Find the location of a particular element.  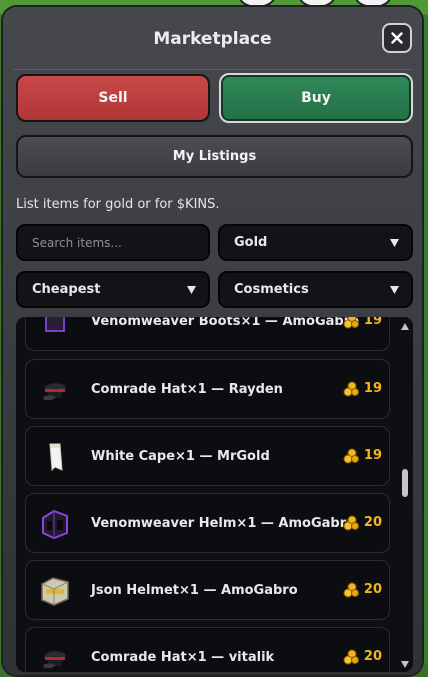

panel-header: Marketplace is located at coordinates (212, 39).